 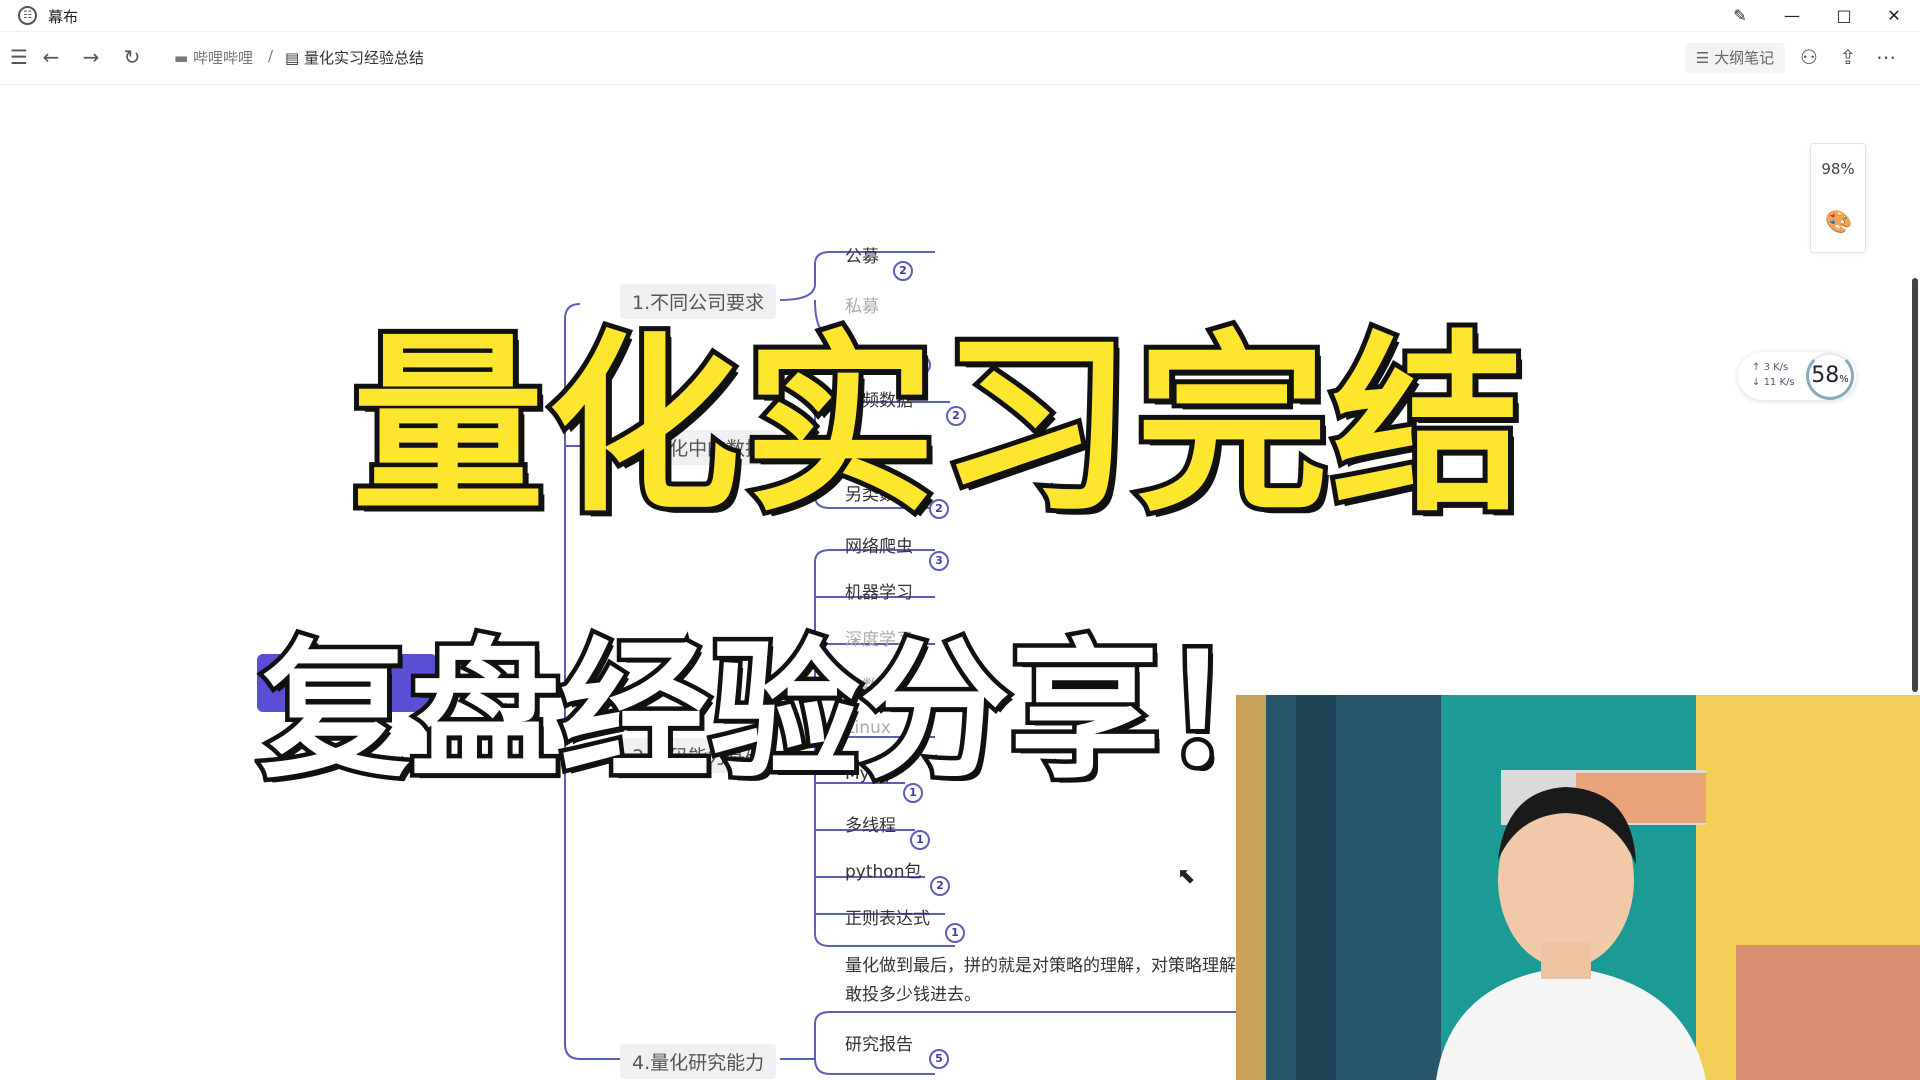 I want to click on folder-icon: ▬, so click(x=181, y=58).